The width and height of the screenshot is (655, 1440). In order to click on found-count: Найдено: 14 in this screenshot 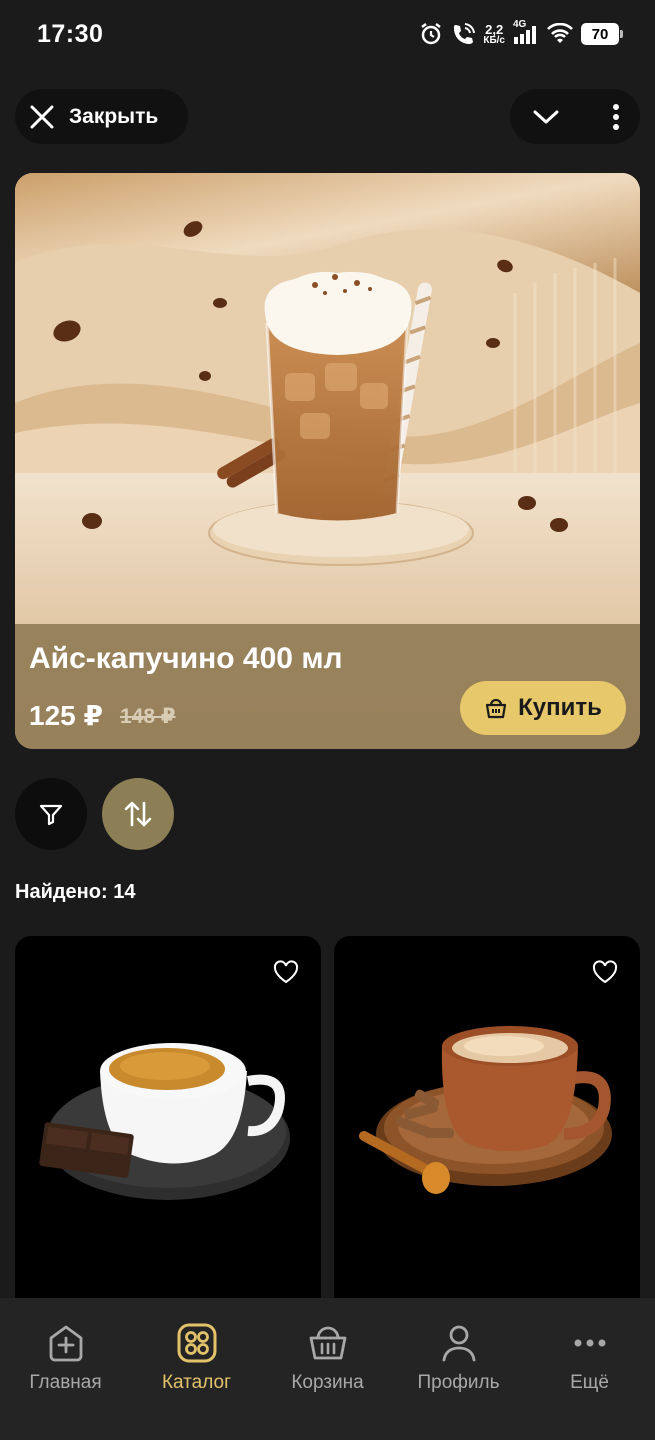, I will do `click(75, 892)`.